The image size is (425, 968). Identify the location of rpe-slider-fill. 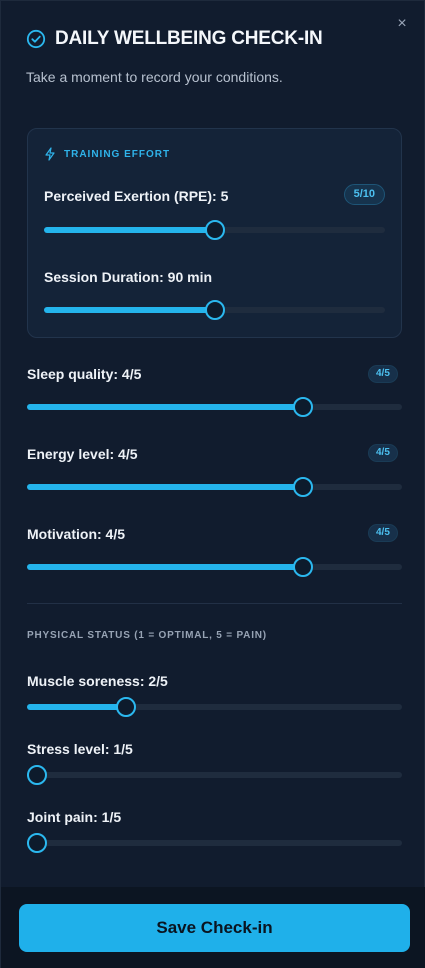
(129, 230).